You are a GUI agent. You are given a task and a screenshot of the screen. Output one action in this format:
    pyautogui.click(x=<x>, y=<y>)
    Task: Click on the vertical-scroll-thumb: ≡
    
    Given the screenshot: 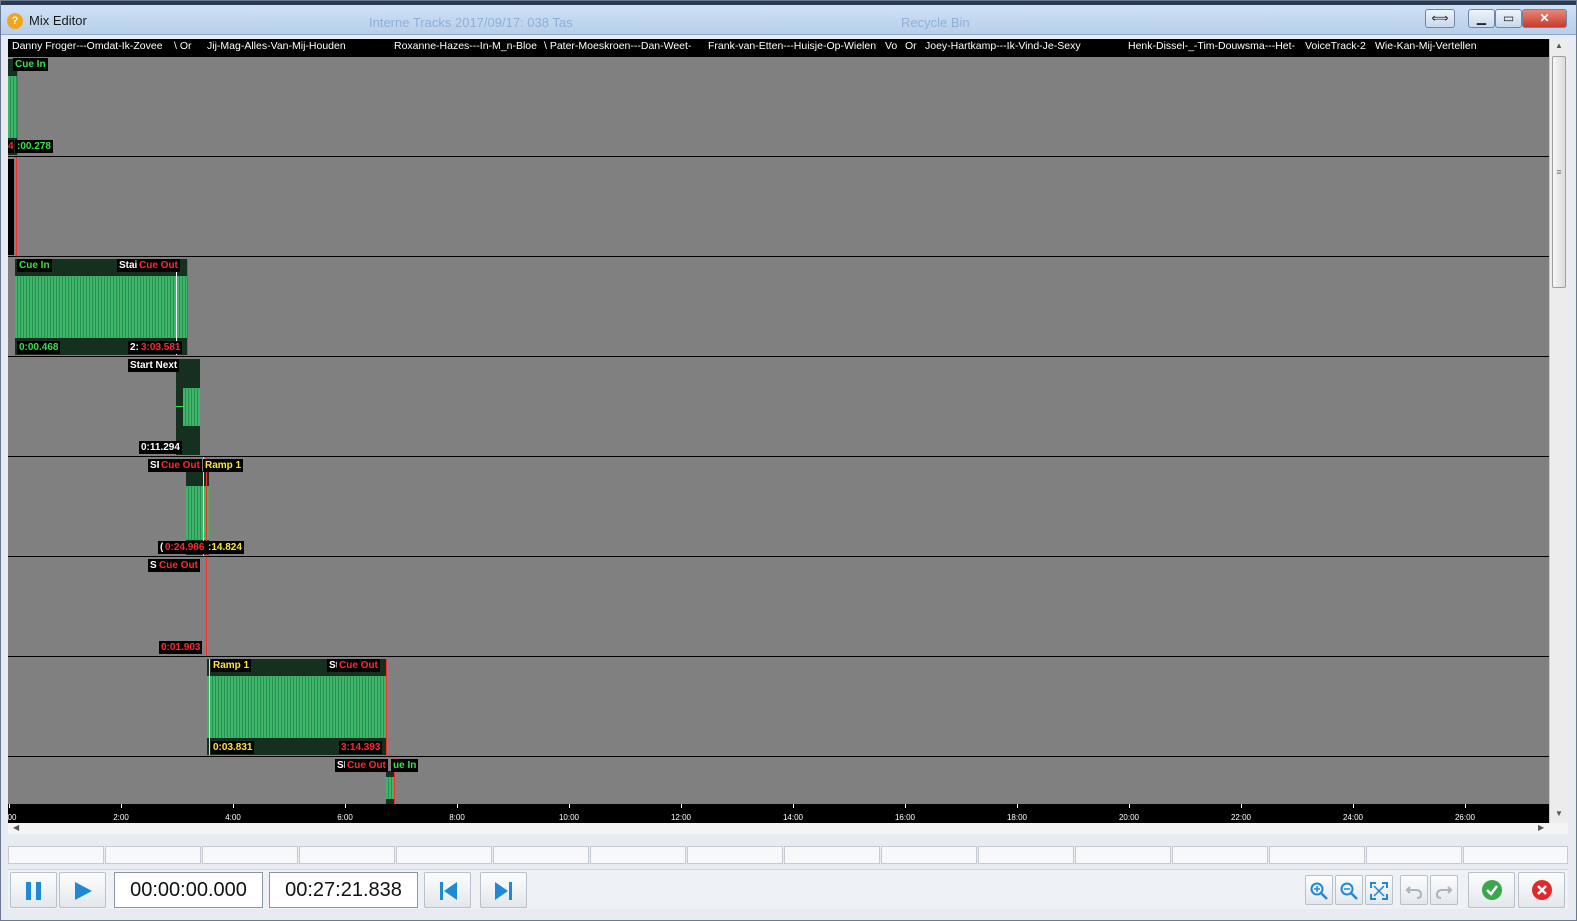 What is the action you would take?
    pyautogui.click(x=1559, y=172)
    